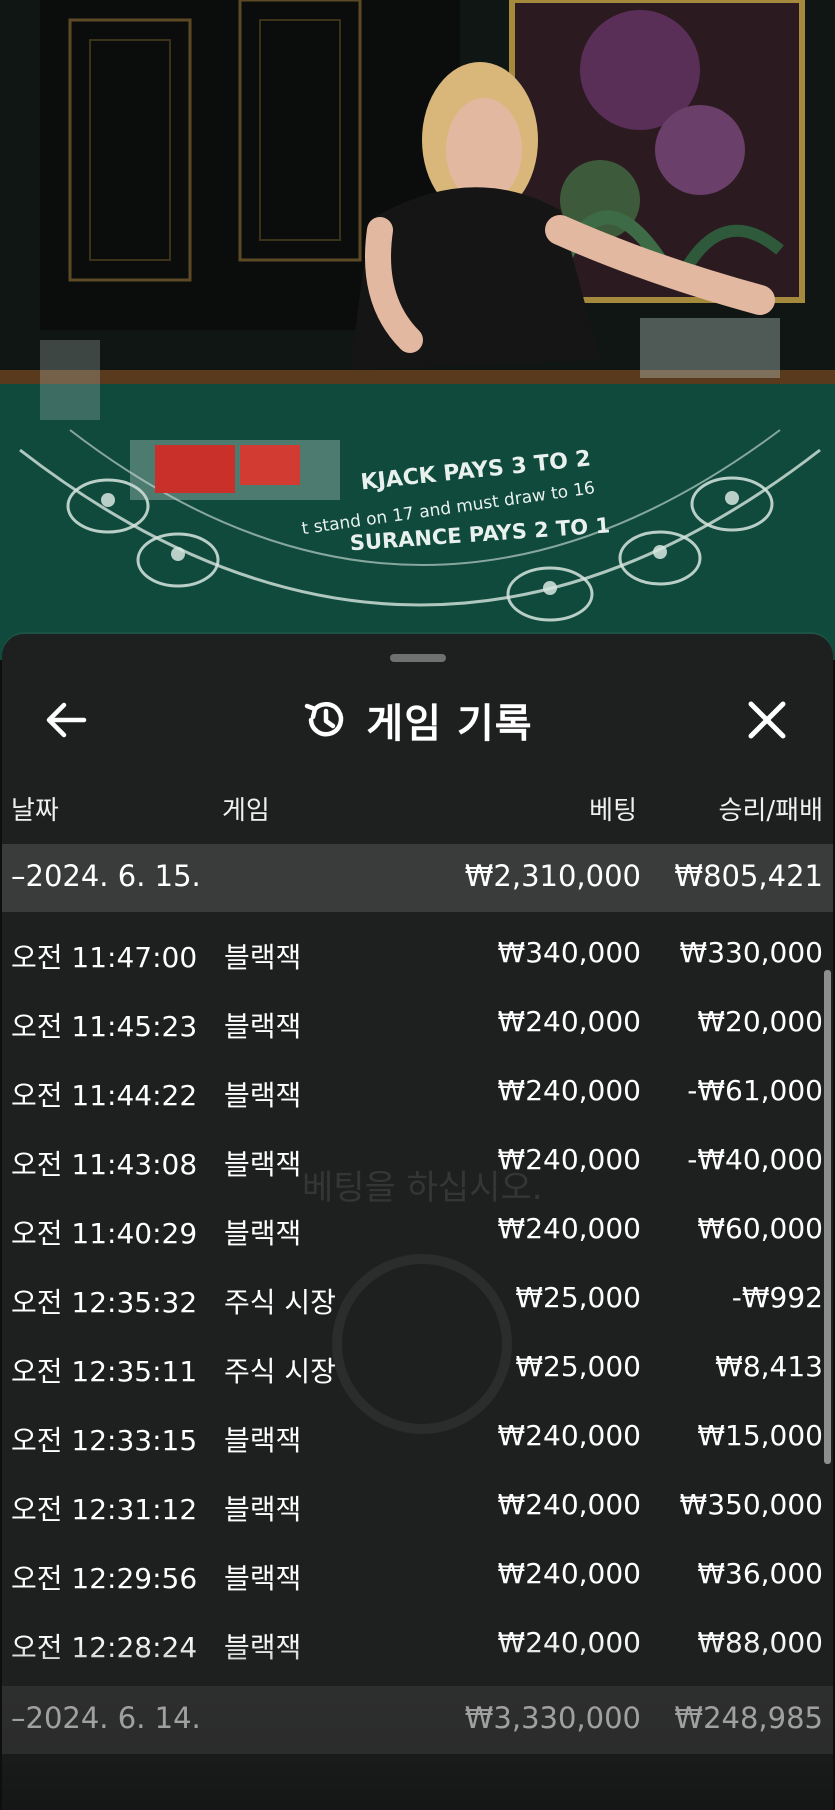 The image size is (835, 1810). Describe the element at coordinates (106, 876) in the screenshot. I see `group-date: –2024. 6. 15.` at that location.